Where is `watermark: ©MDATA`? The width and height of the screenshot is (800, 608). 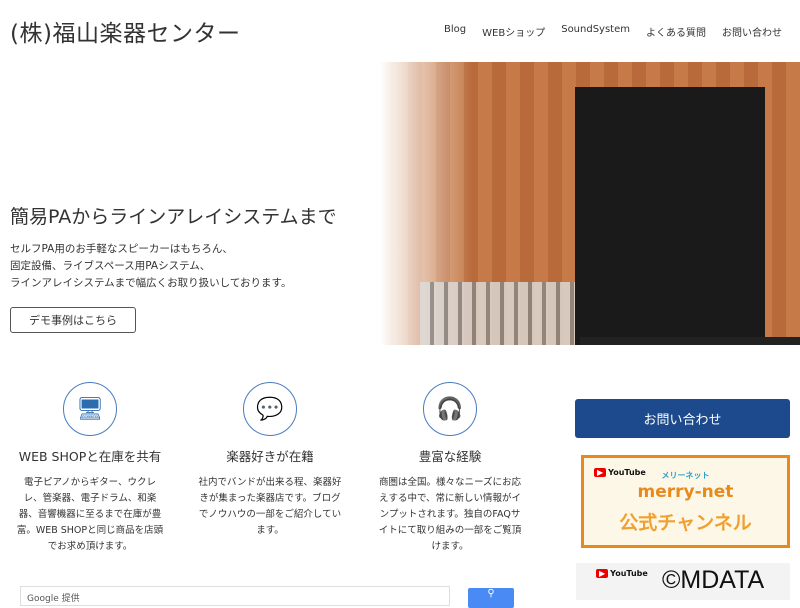
watermark: ©MDATA is located at coordinates (713, 580).